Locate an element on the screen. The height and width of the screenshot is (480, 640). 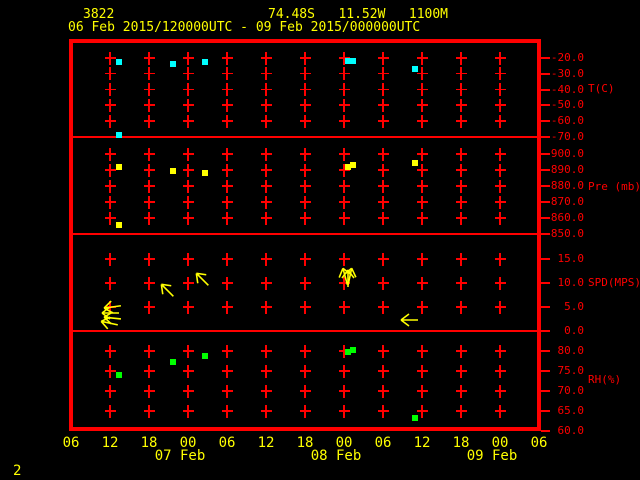
y-tick-label: 70.0 is located at coordinates (571, 390).